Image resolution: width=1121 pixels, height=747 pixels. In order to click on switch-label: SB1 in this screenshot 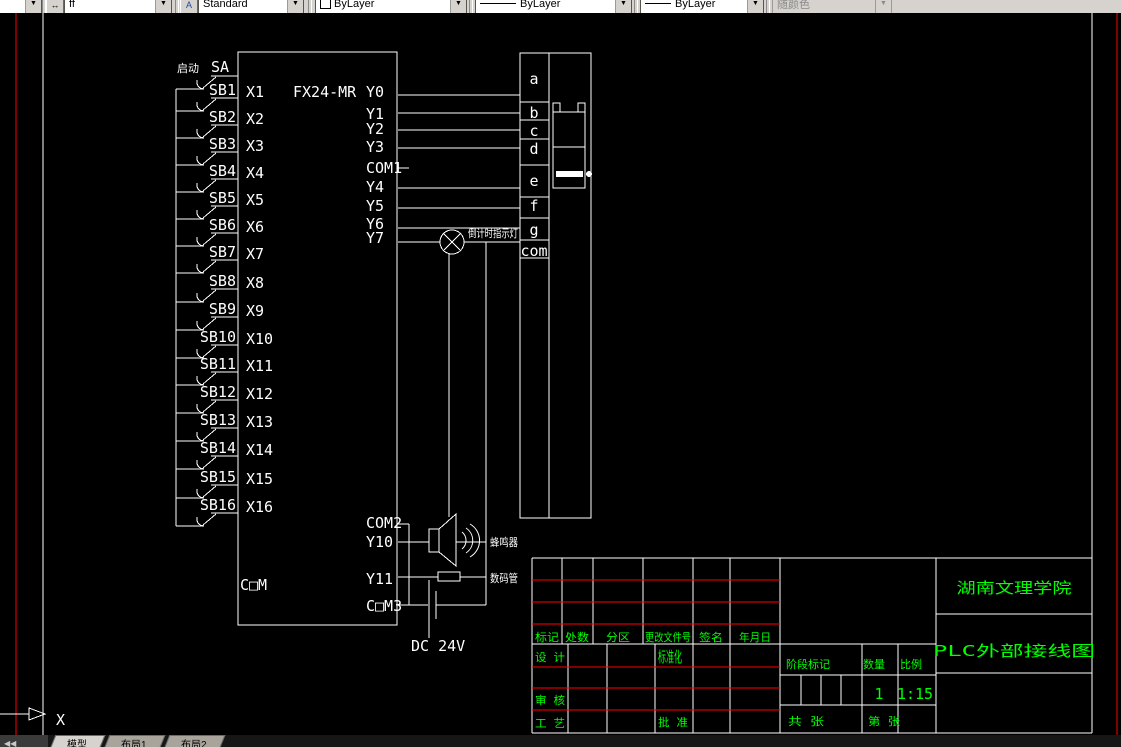, I will do `click(222, 90)`.